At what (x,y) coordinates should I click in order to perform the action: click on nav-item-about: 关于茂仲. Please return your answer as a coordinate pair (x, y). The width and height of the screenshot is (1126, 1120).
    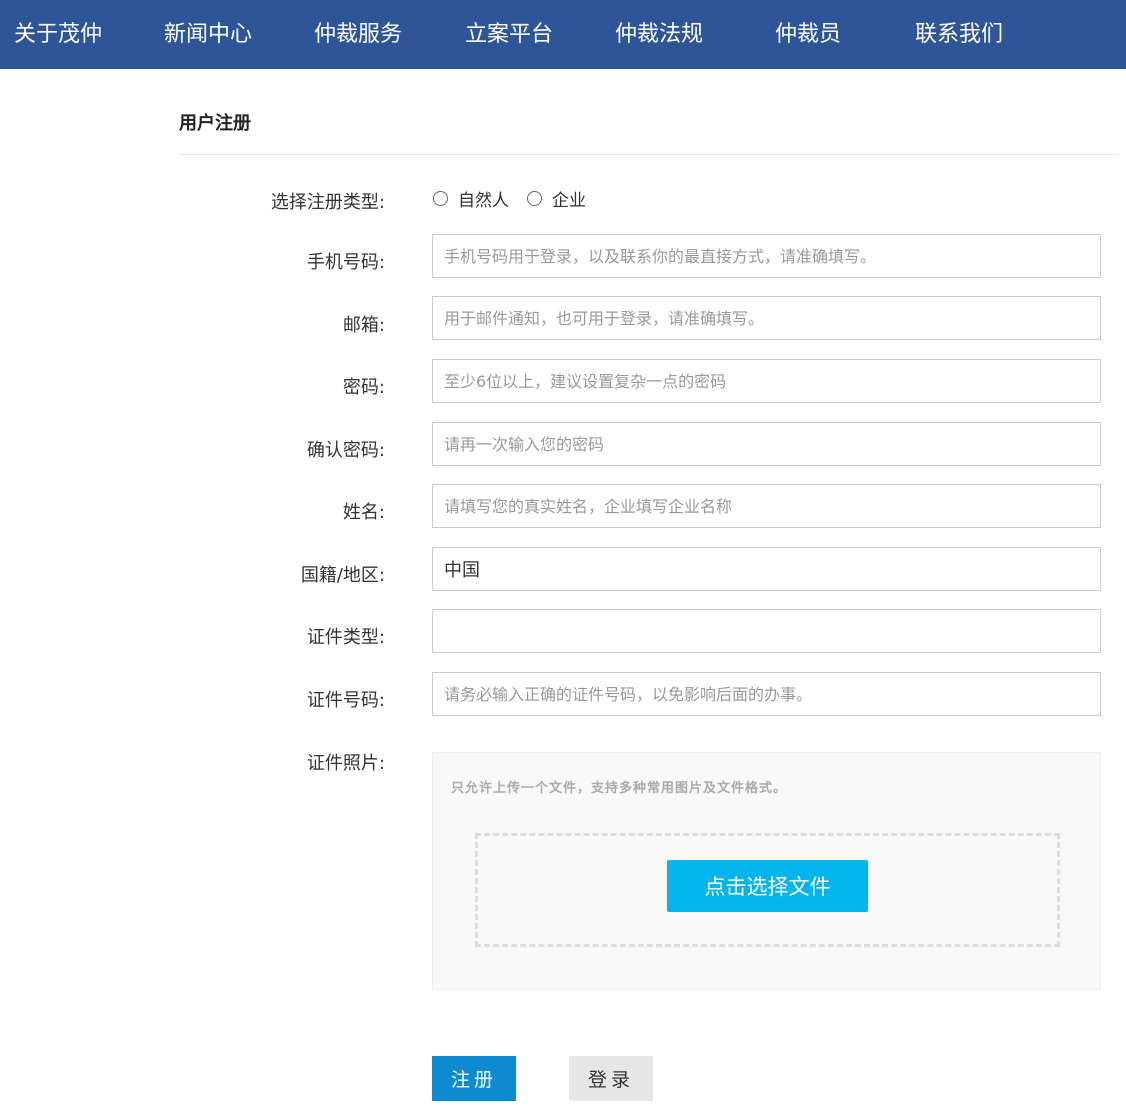
    Looking at the image, I should click on (58, 34).